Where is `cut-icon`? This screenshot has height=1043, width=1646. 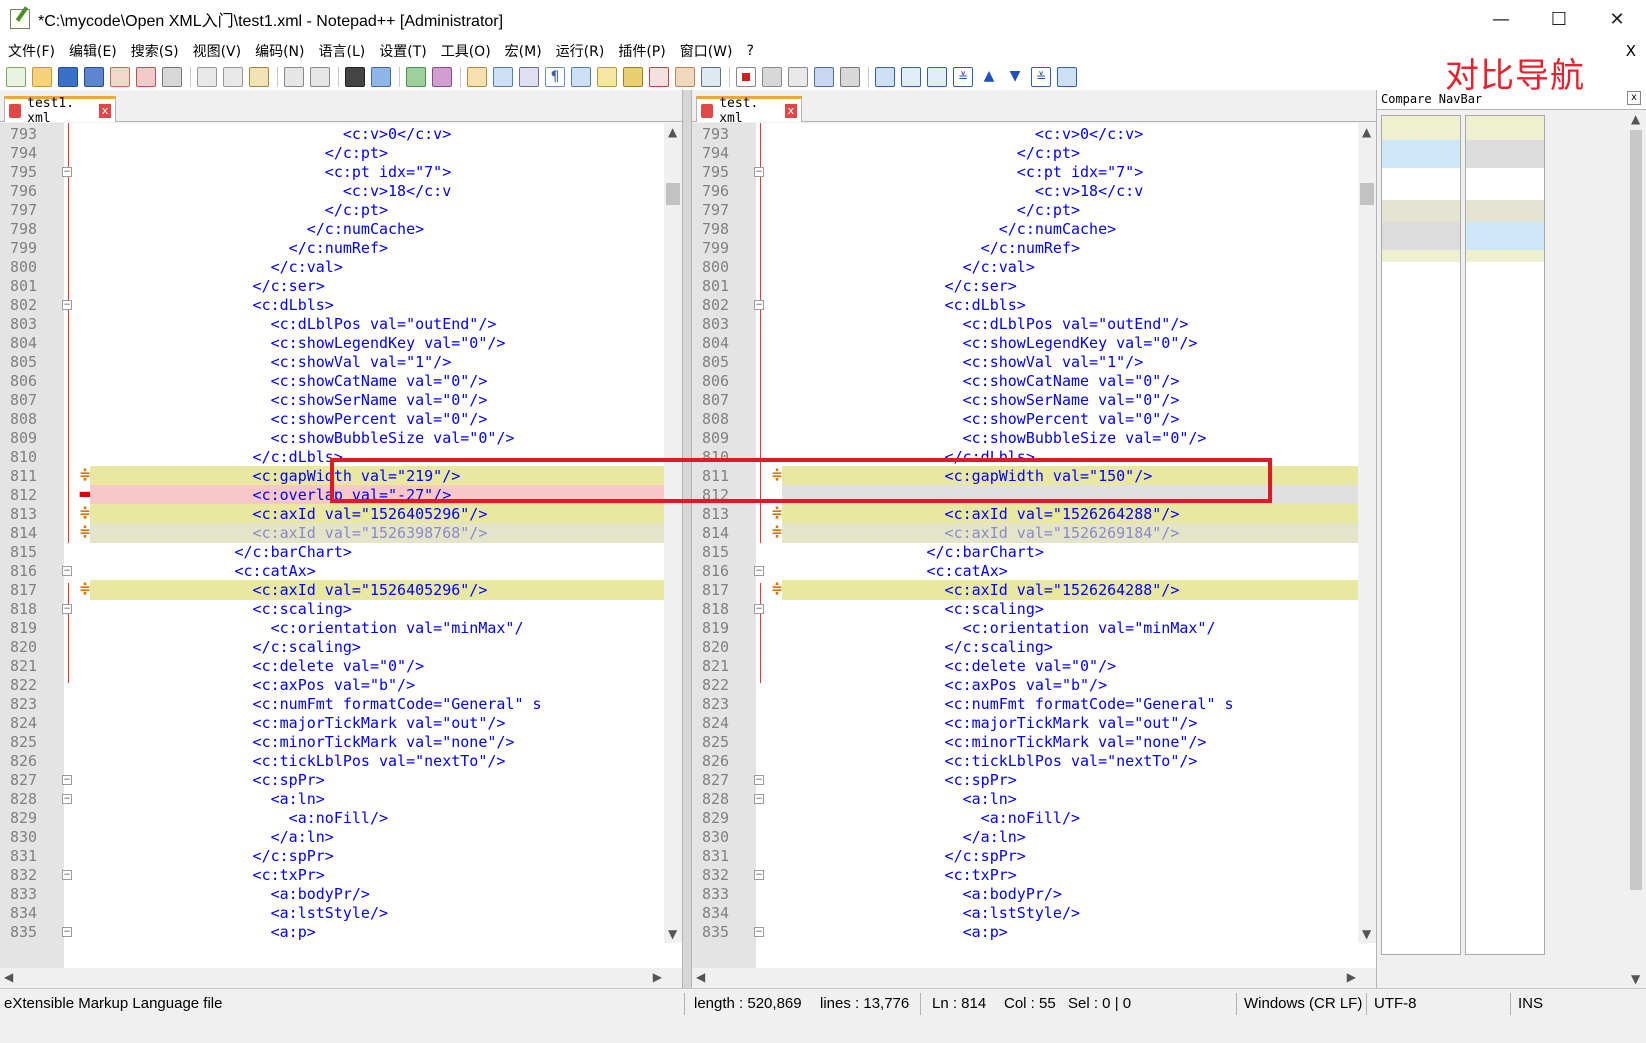 cut-icon is located at coordinates (207, 77).